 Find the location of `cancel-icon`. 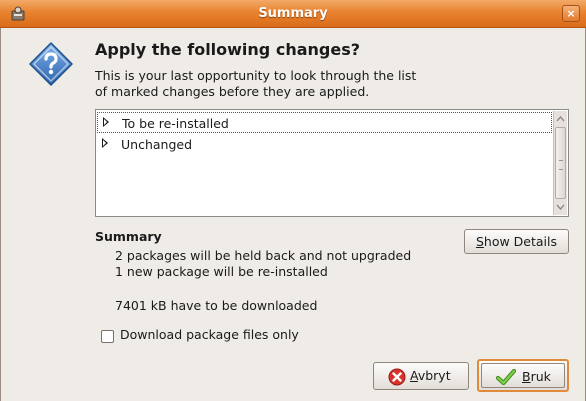

cancel-icon is located at coordinates (397, 377).